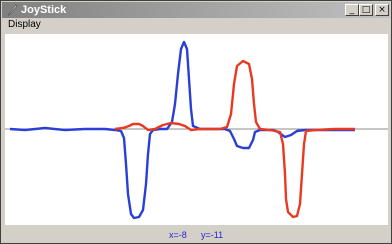 This screenshot has width=392, height=244. What do you see at coordinates (212, 235) in the screenshot?
I see `y-coordinate: y=-11` at bounding box center [212, 235].